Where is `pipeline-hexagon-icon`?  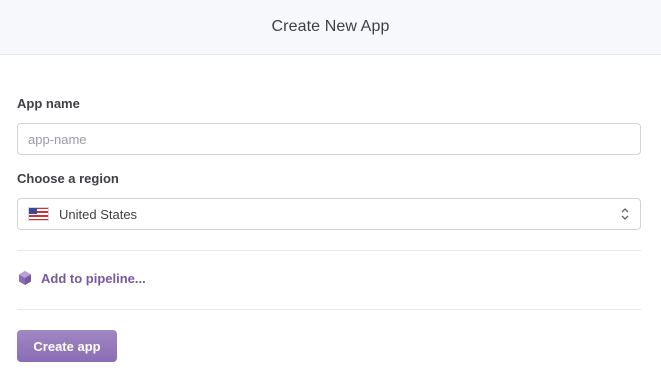
pipeline-hexagon-icon is located at coordinates (25, 278).